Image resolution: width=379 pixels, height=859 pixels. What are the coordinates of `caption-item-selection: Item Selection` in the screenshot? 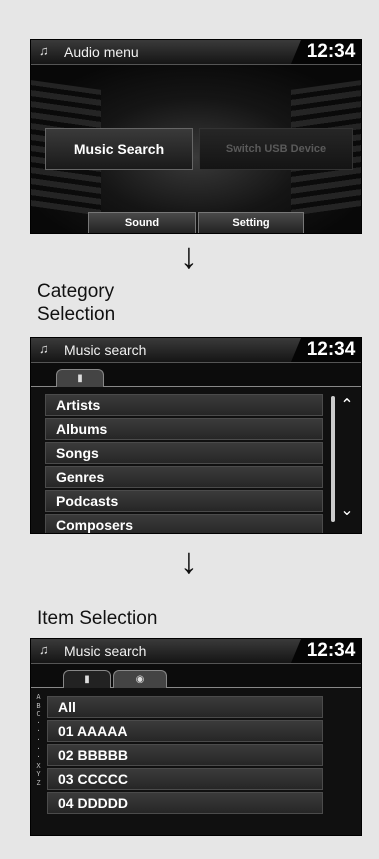 It's located at (97, 618).